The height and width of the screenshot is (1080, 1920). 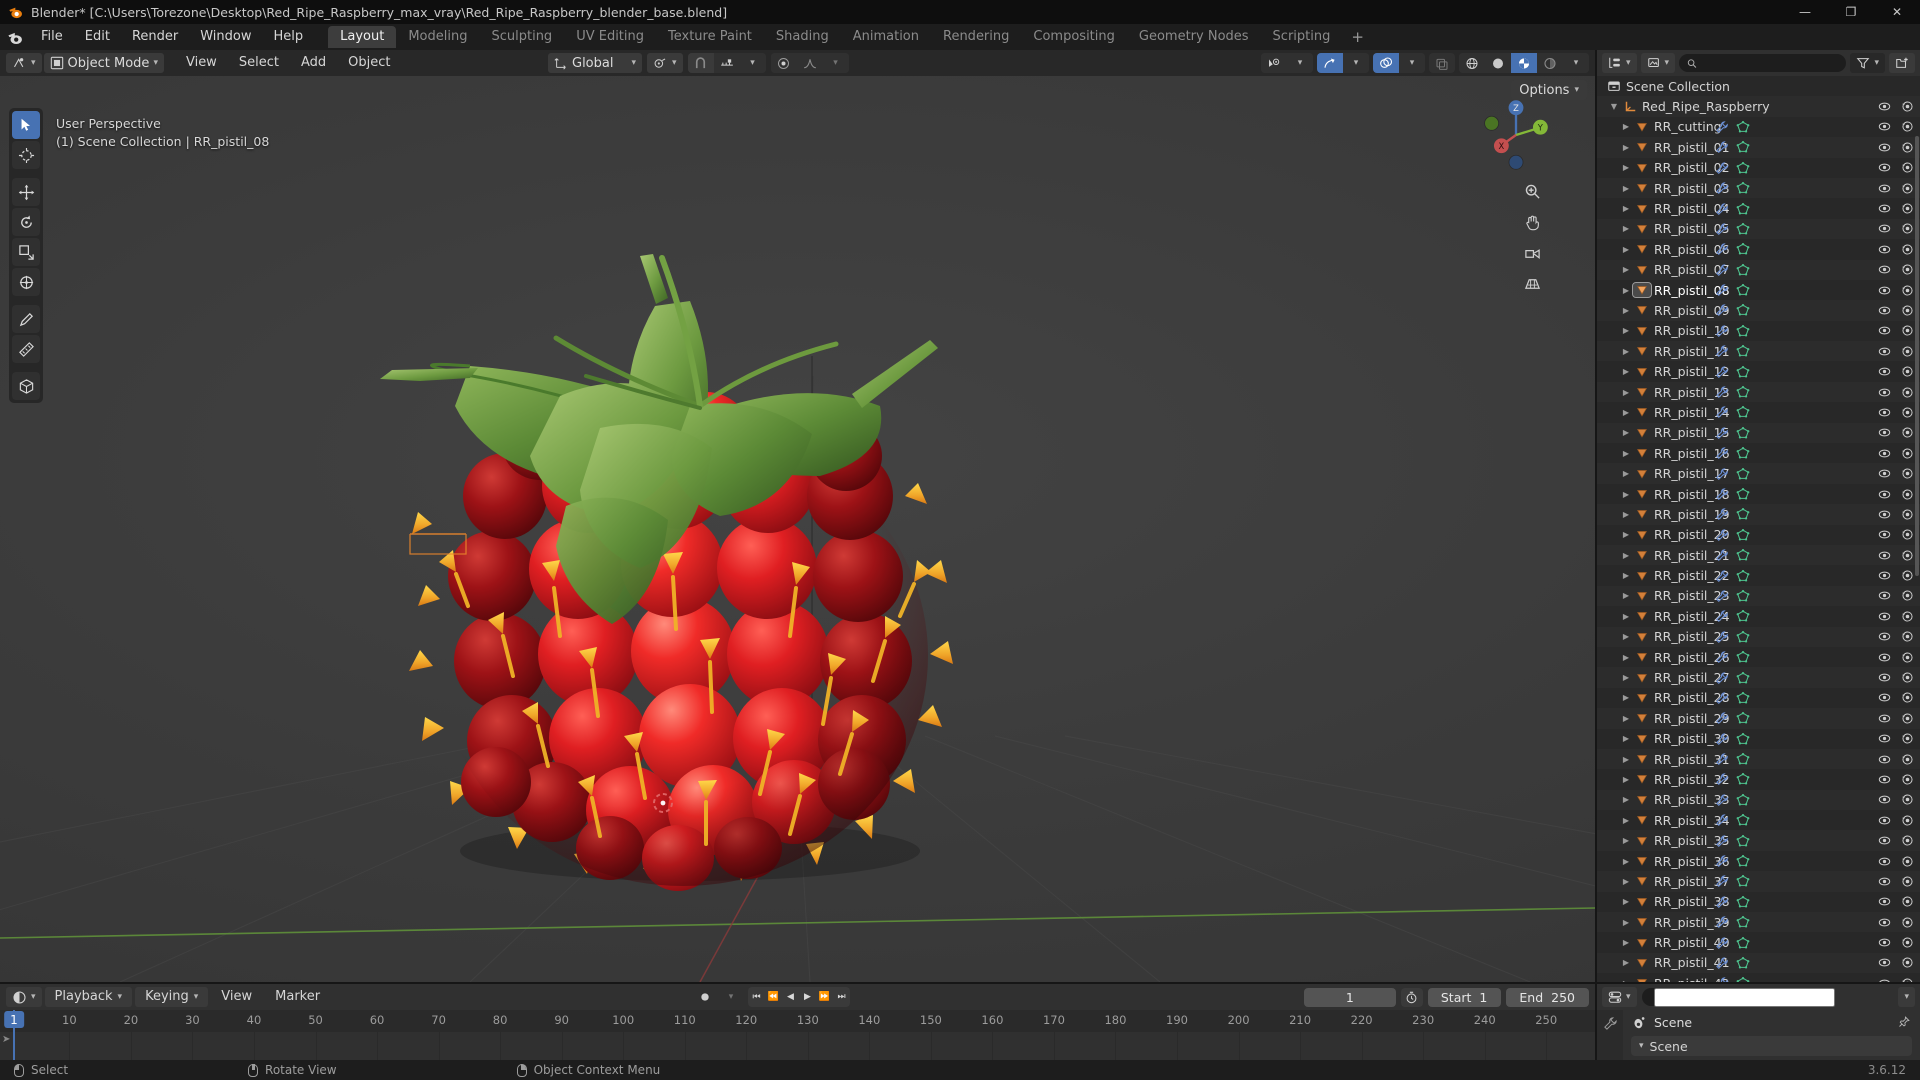 I want to click on collapse-triangle-icon: ▼, so click(x=1614, y=106).